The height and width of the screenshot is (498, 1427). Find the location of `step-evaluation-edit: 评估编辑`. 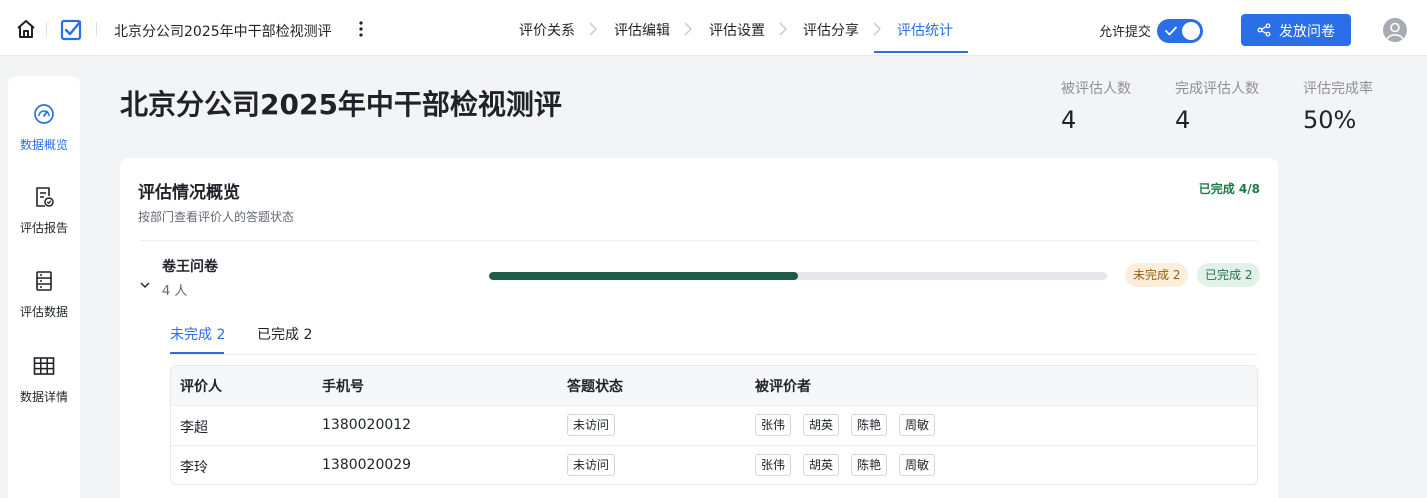

step-evaluation-edit: 评估编辑 is located at coordinates (642, 30).